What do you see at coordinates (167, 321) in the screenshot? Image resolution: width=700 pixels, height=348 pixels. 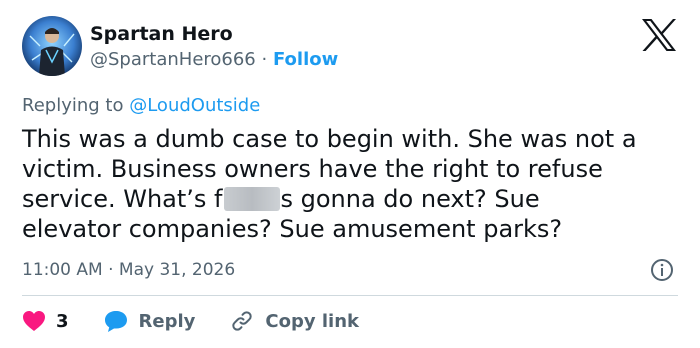 I see `reply-label: Reply` at bounding box center [167, 321].